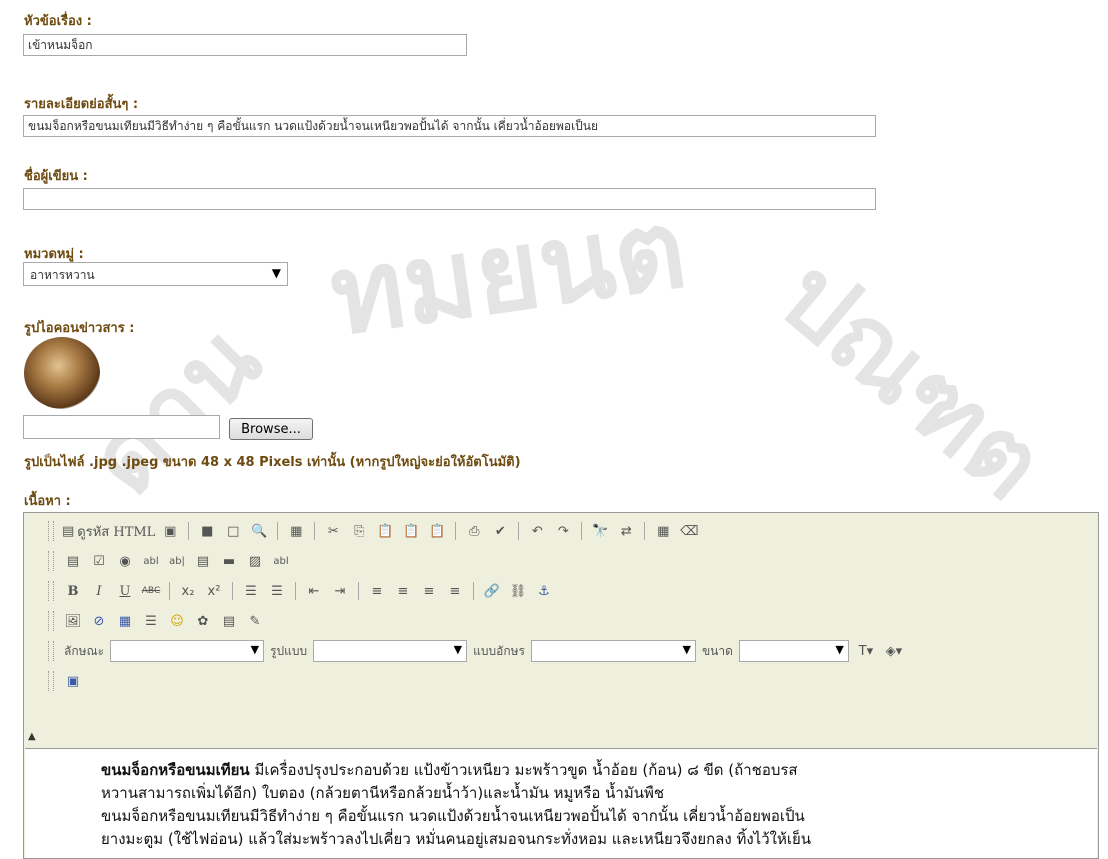 This screenshot has width=1108, height=859. Describe the element at coordinates (229, 561) in the screenshot. I see `button-field-icon: ▬` at that location.